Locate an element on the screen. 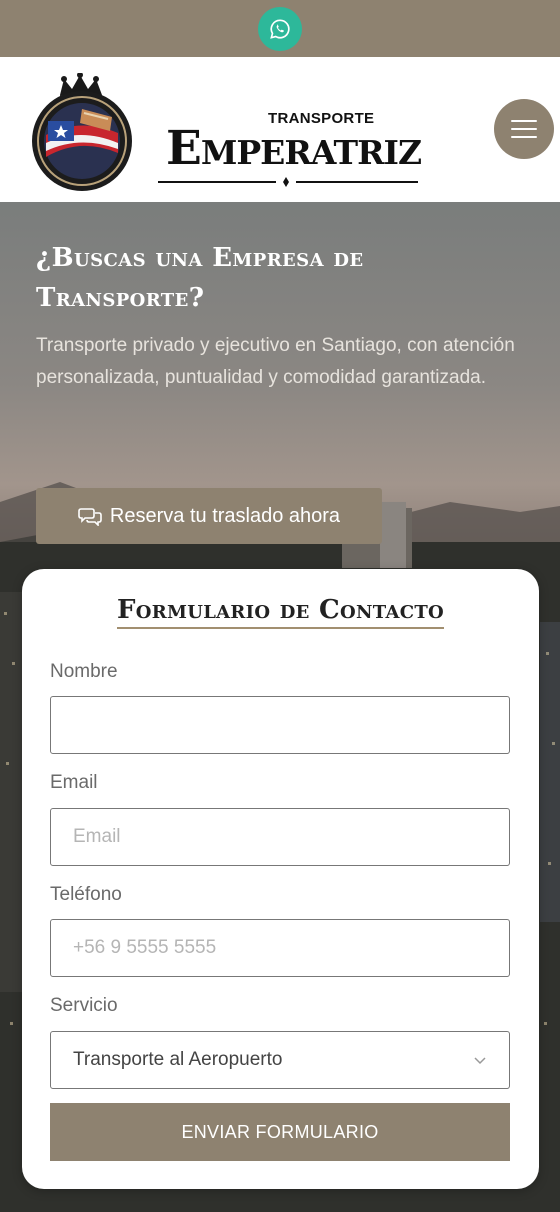 The image size is (560, 1212). hero-title: ¿Buscas una Empresa de Transporte? is located at coordinates (200, 278).